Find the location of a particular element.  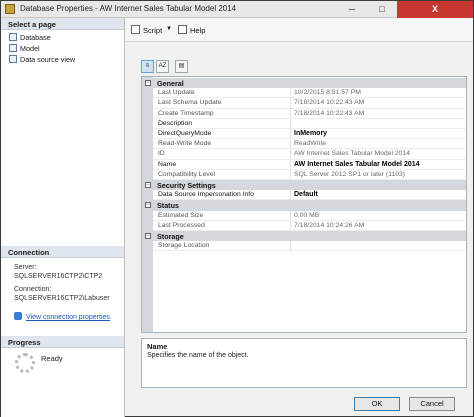

close-button: X is located at coordinates (435, 9).